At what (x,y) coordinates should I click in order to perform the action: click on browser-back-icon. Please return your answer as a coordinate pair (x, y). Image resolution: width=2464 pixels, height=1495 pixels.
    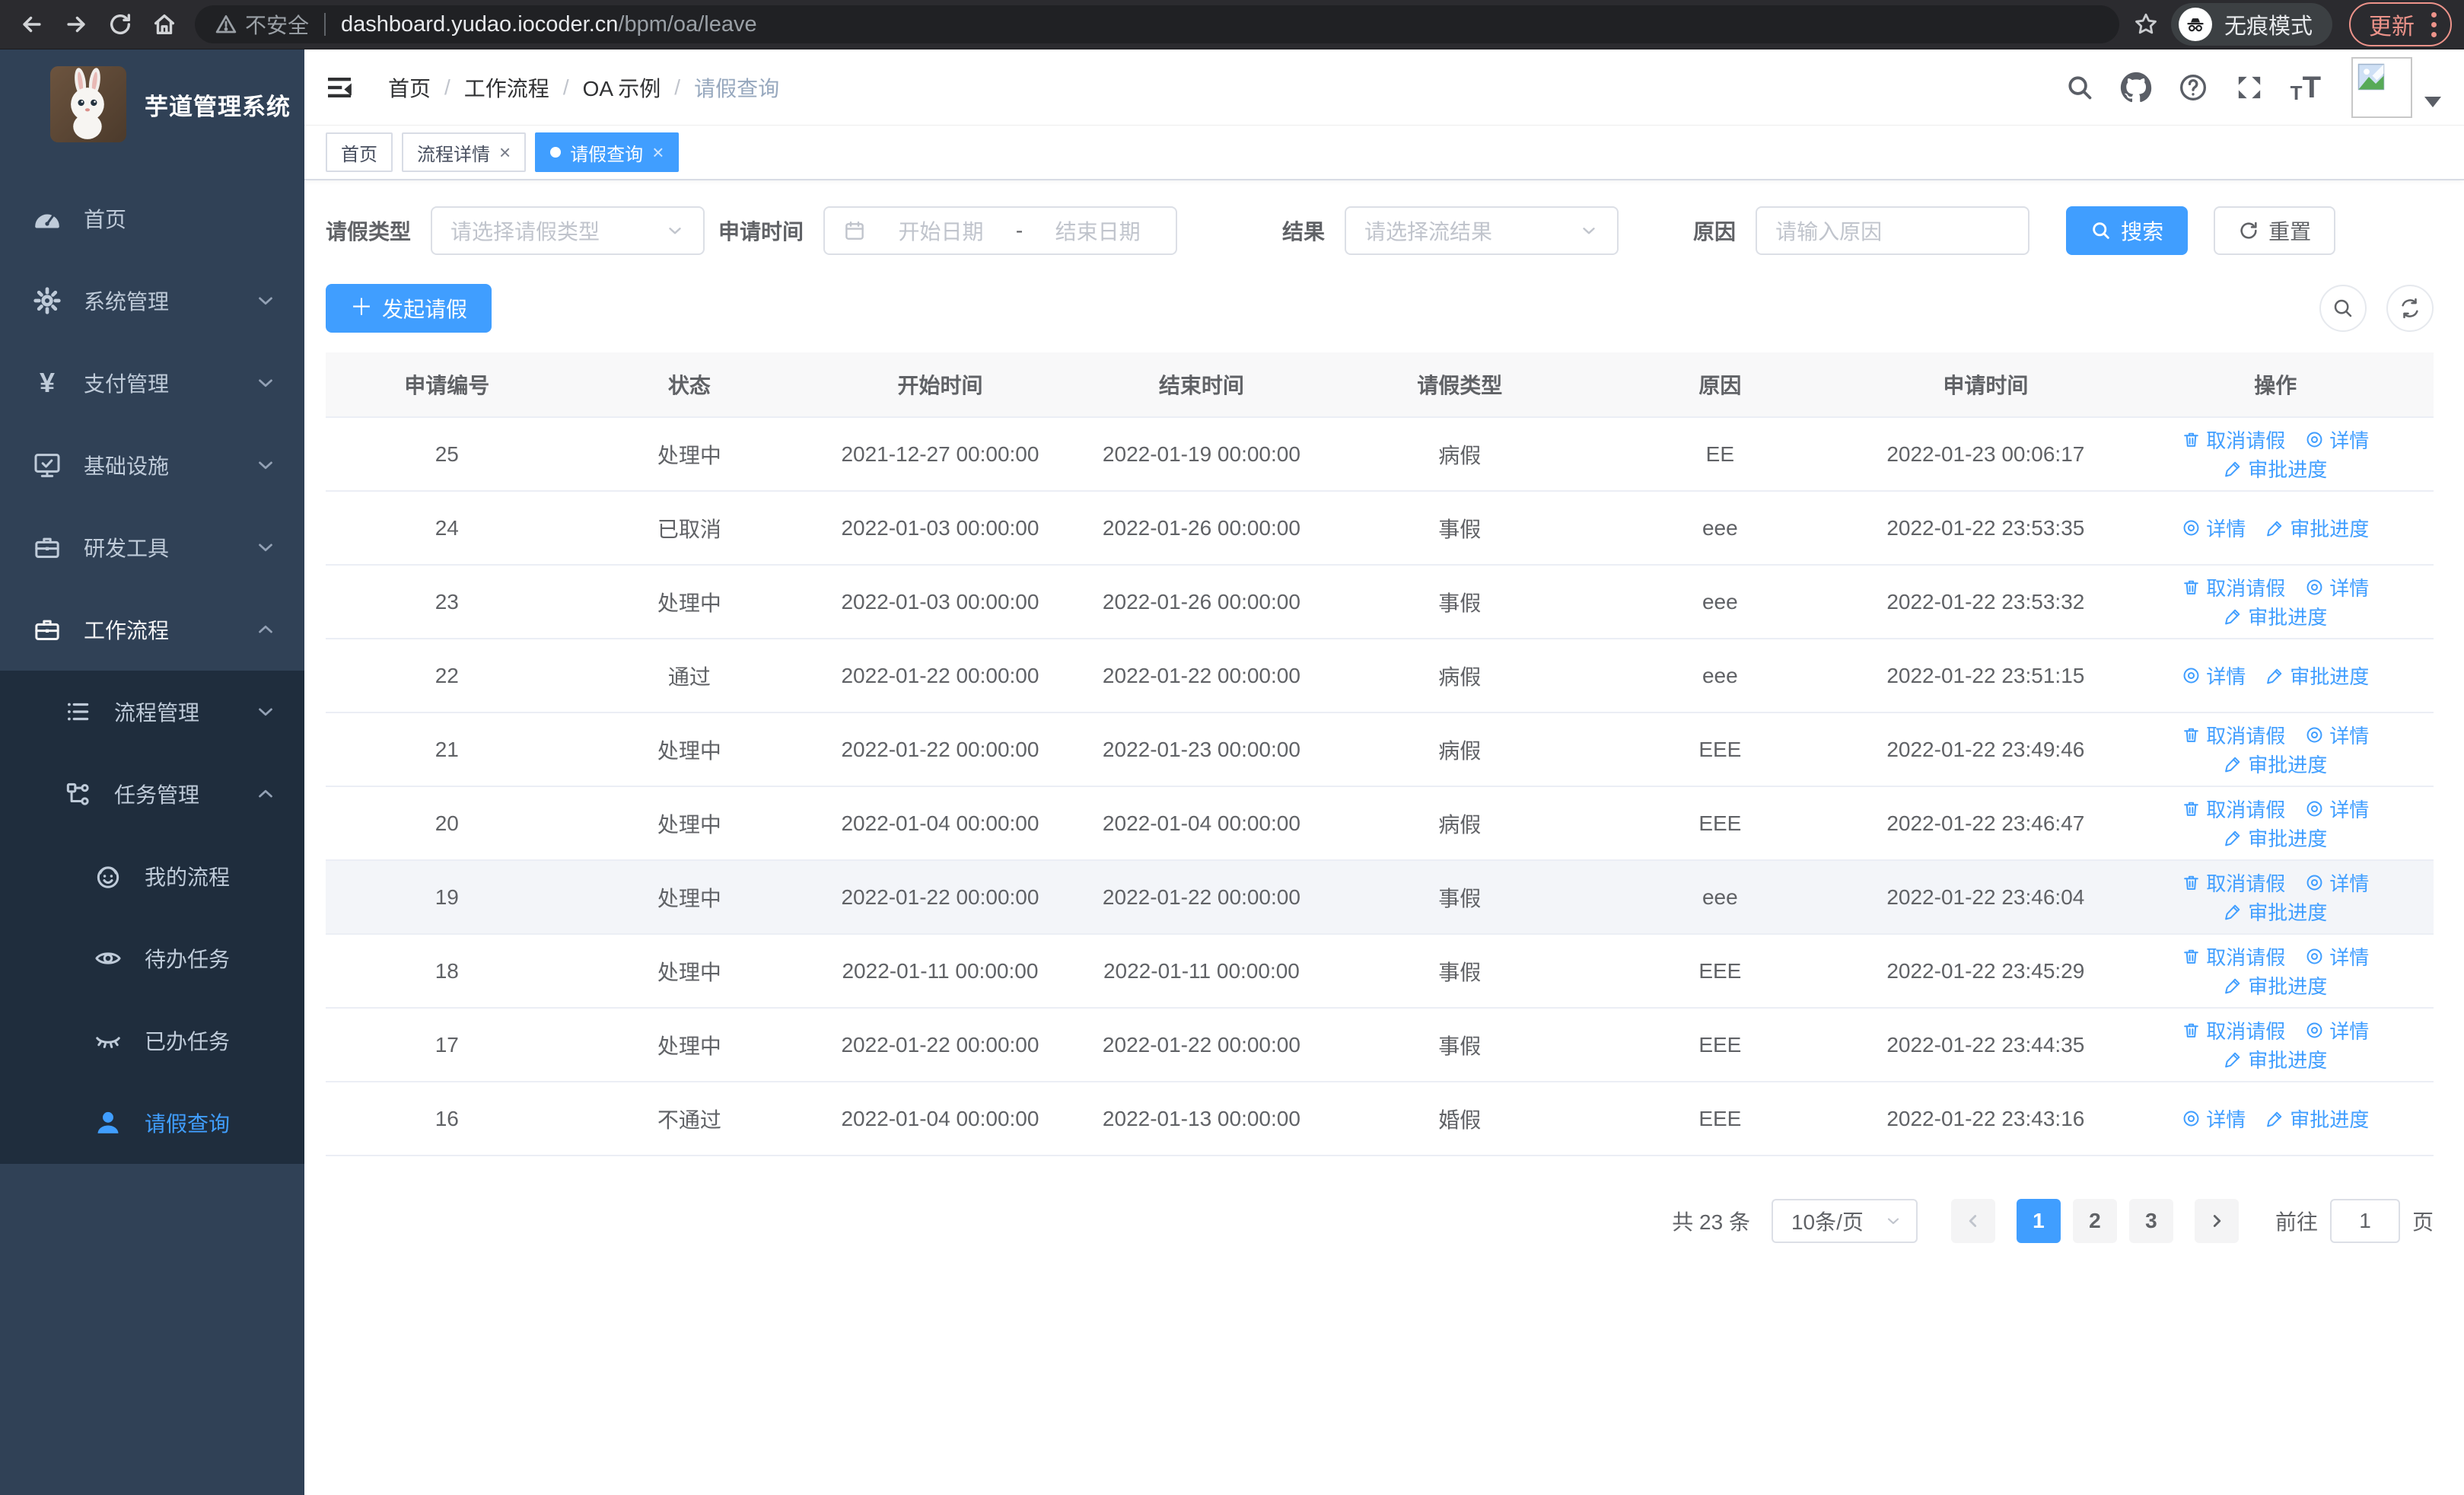
    Looking at the image, I should click on (32, 25).